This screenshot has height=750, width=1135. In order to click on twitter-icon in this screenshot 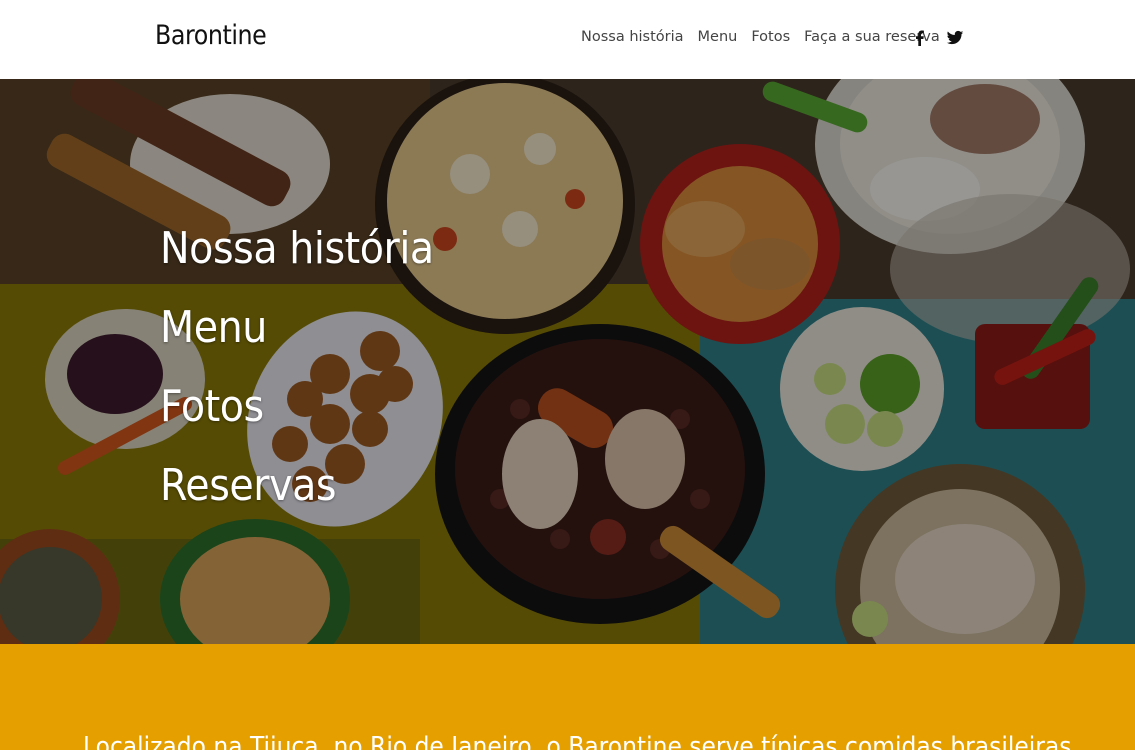, I will do `click(955, 38)`.